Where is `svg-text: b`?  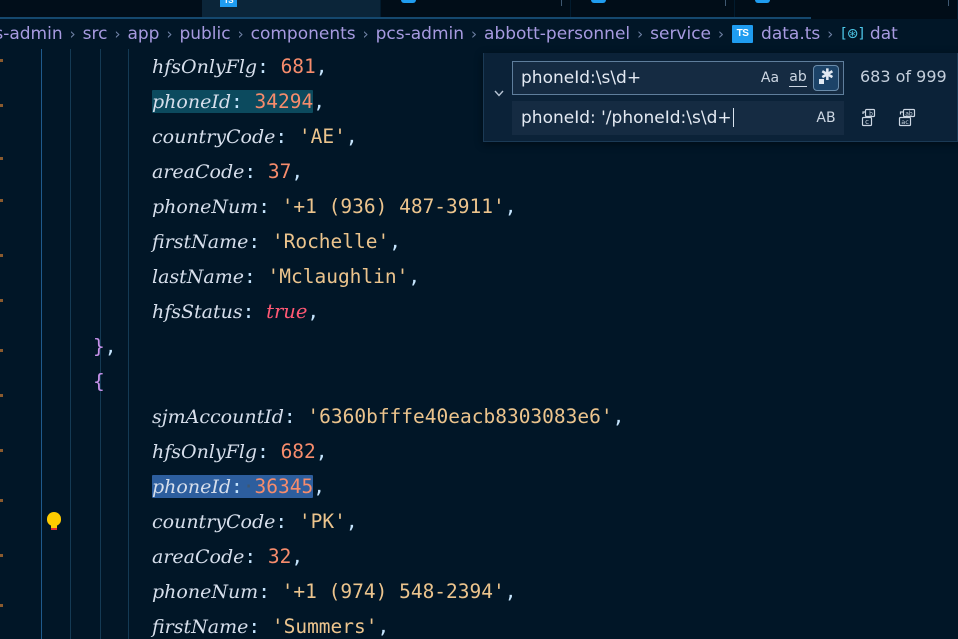 svg-text: b is located at coordinates (871, 114).